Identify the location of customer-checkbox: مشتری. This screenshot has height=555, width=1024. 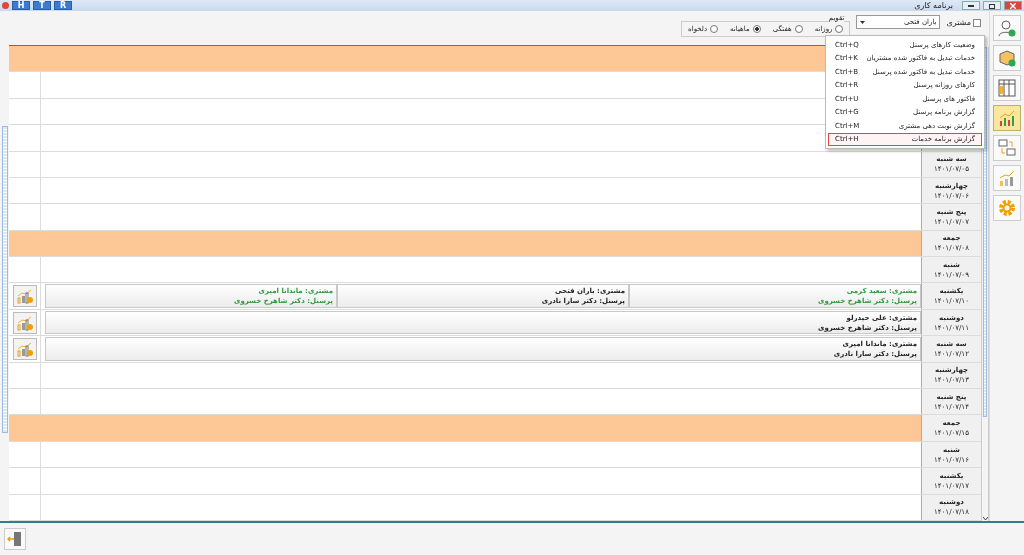
(963, 22).